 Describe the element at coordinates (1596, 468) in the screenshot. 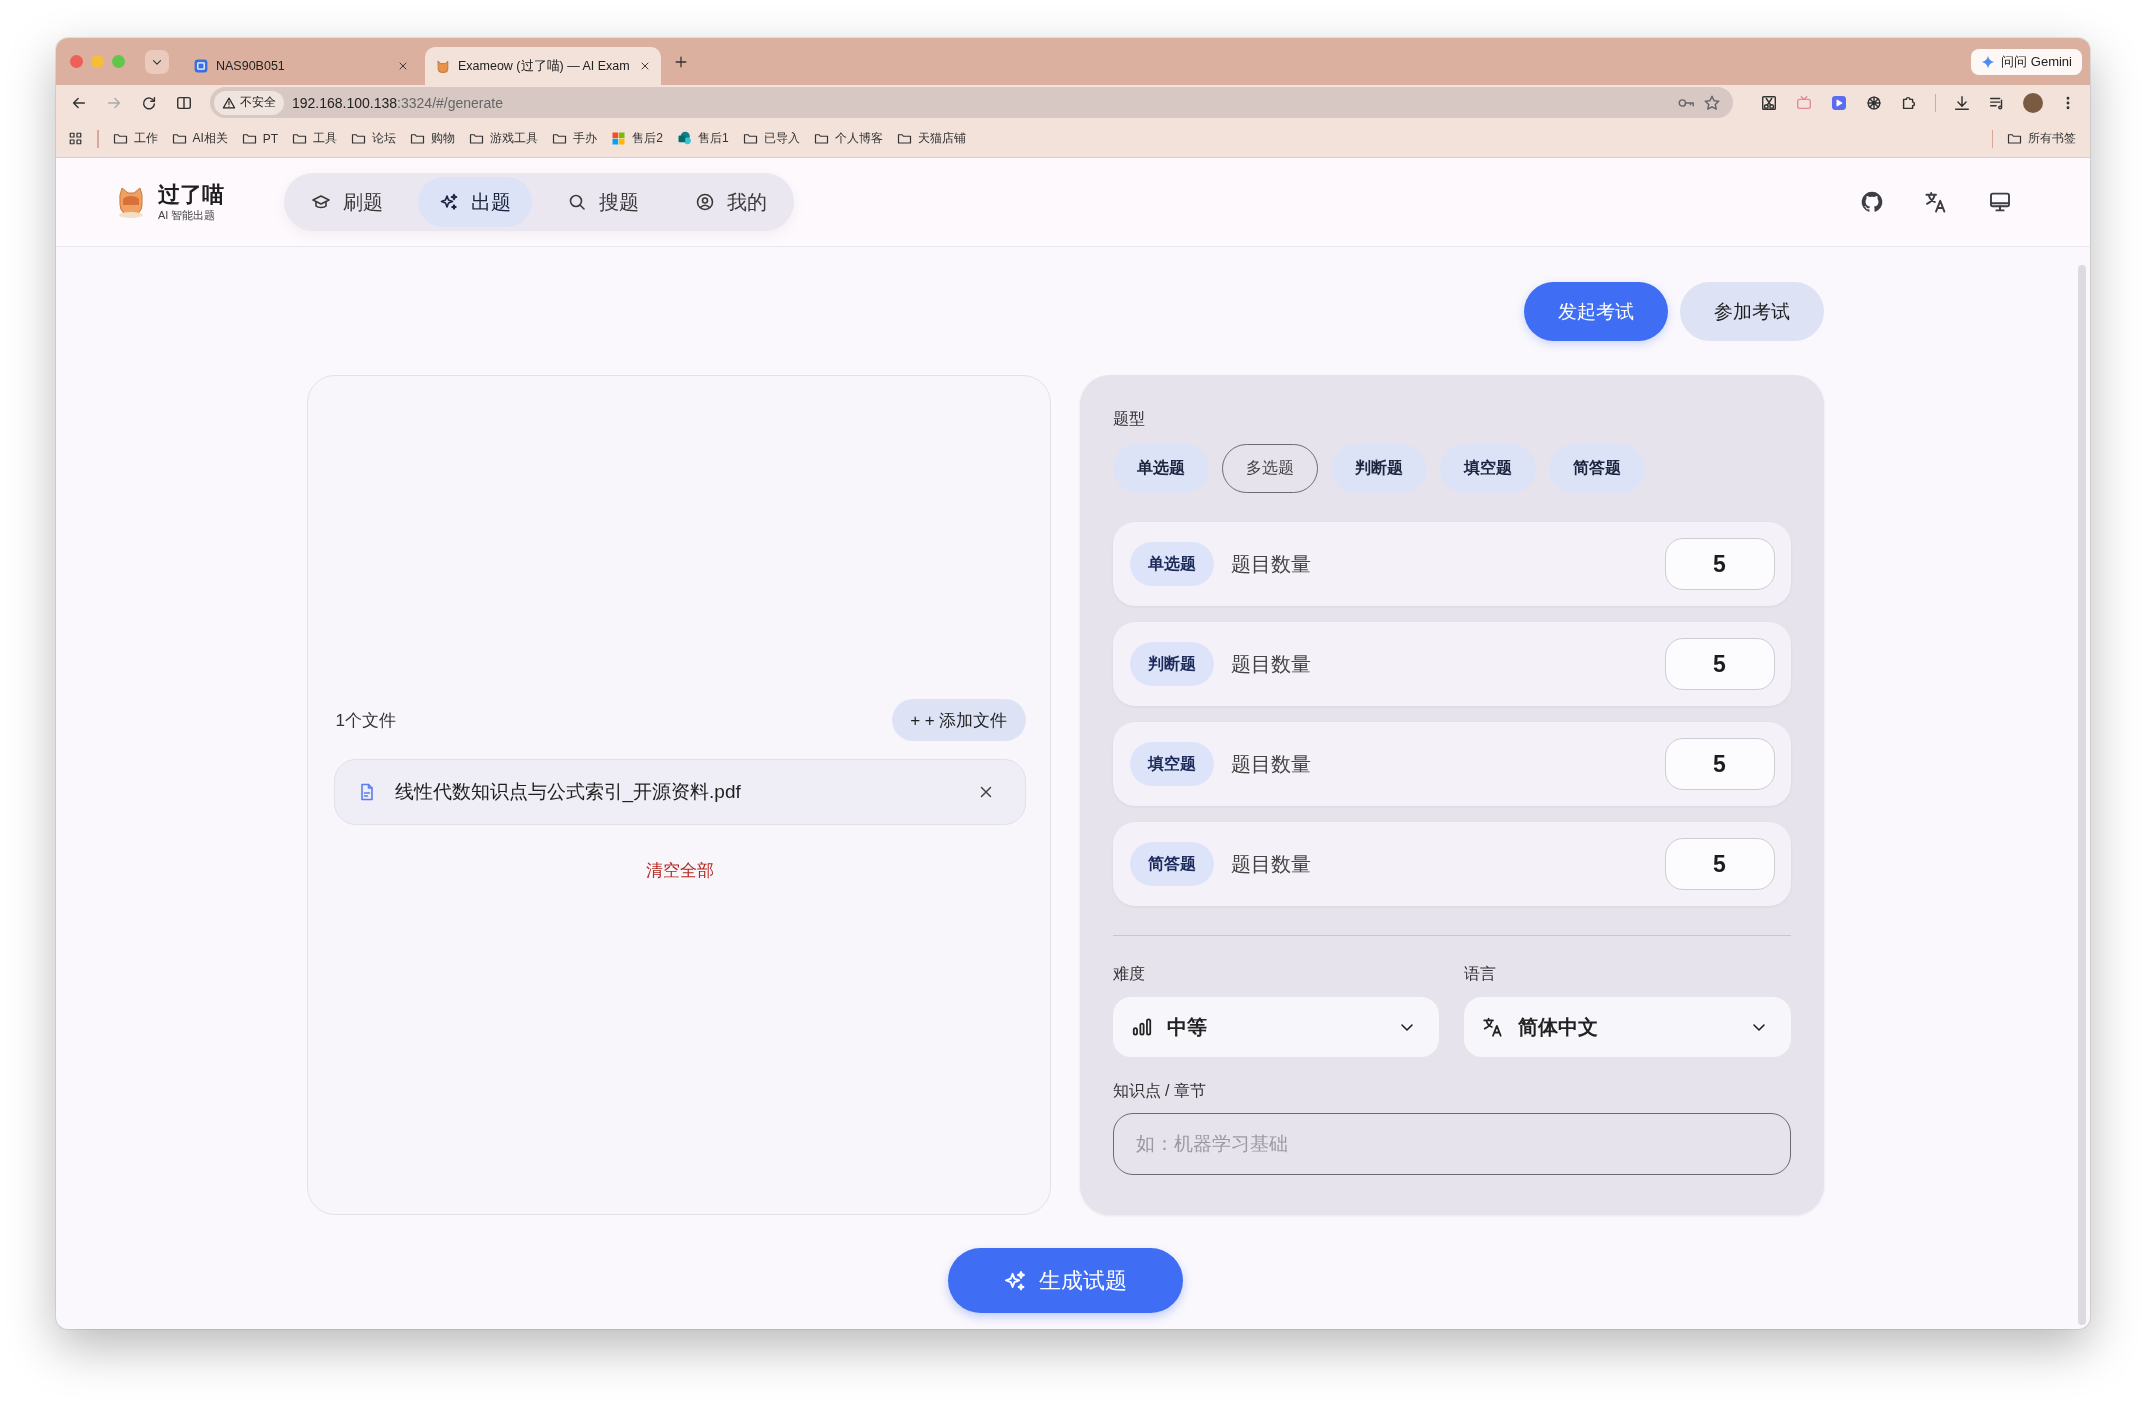

I see `question-type-chip: 简答题` at that location.